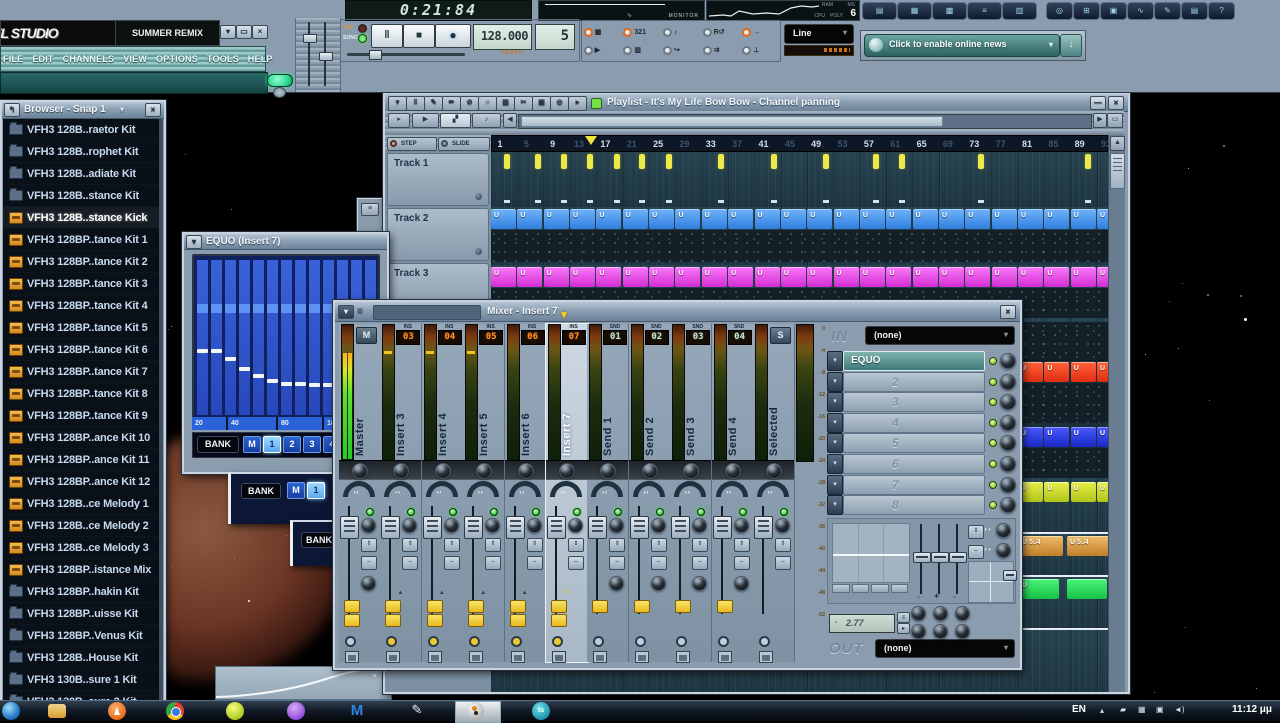 This screenshot has width=1280, height=723. Describe the element at coordinates (1041, 546) in the screenshot. I see `pattern-clip: U 5..4` at that location.